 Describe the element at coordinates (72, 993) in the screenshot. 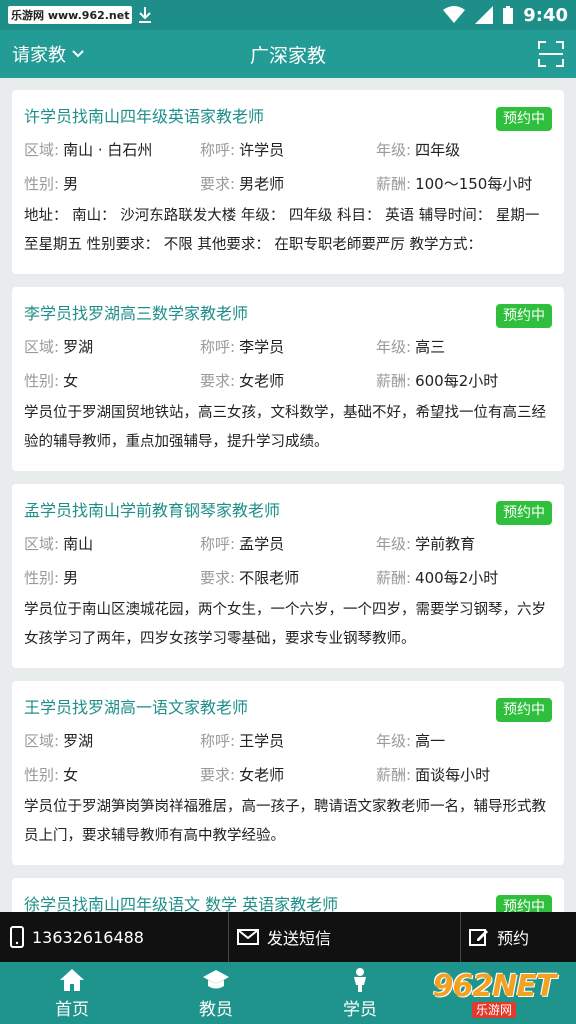

I see `tab-home: 首页` at that location.